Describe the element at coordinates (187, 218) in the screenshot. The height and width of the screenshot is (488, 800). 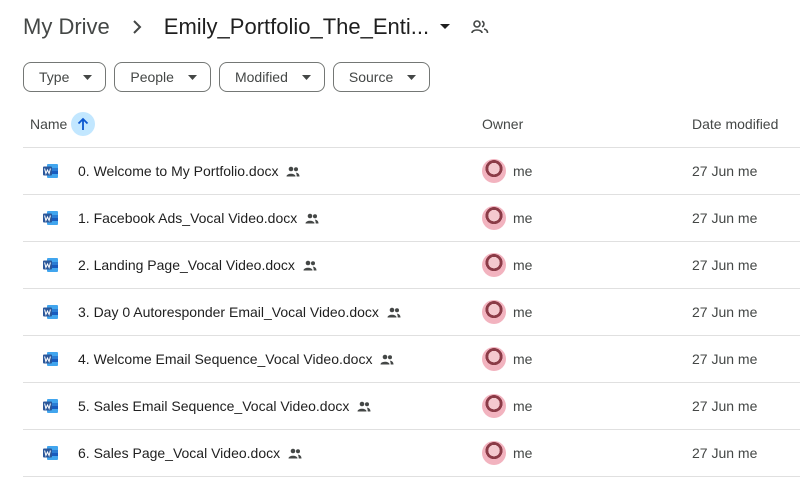
I see `file-name: 1. Facebook Ads_Vocal Video.docx` at that location.